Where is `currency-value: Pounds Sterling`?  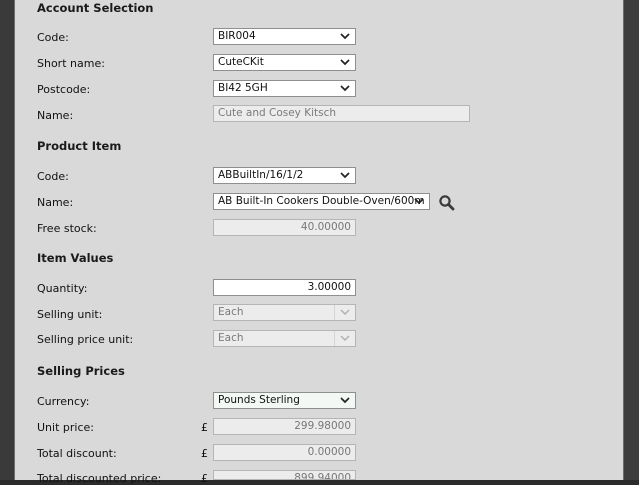
currency-value: Pounds Sterling is located at coordinates (259, 400).